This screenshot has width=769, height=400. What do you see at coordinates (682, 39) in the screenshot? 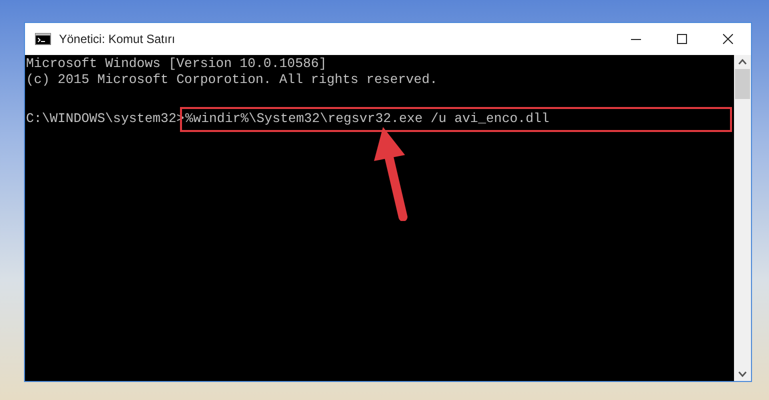
I see `maximize-icon` at bounding box center [682, 39].